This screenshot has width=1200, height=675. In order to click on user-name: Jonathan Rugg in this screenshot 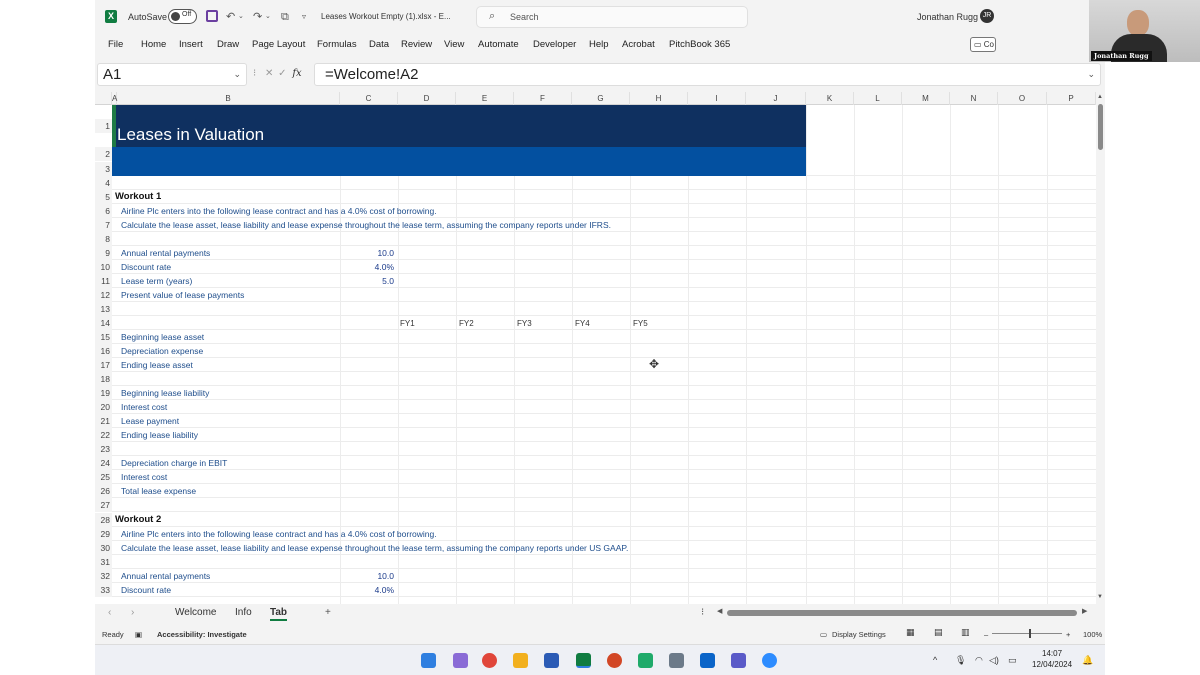, I will do `click(947, 17)`.